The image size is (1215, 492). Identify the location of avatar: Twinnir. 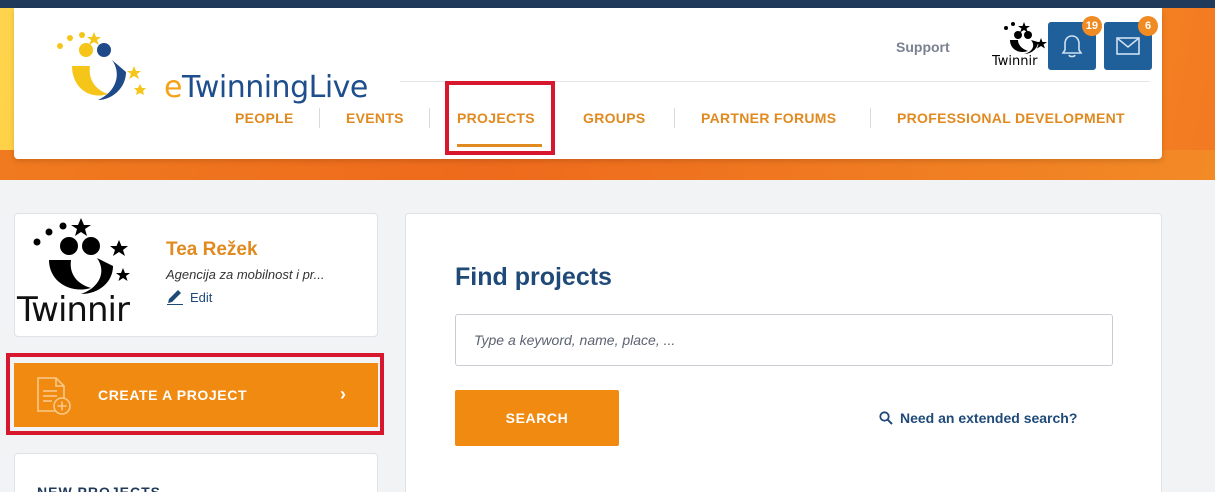
(82, 275).